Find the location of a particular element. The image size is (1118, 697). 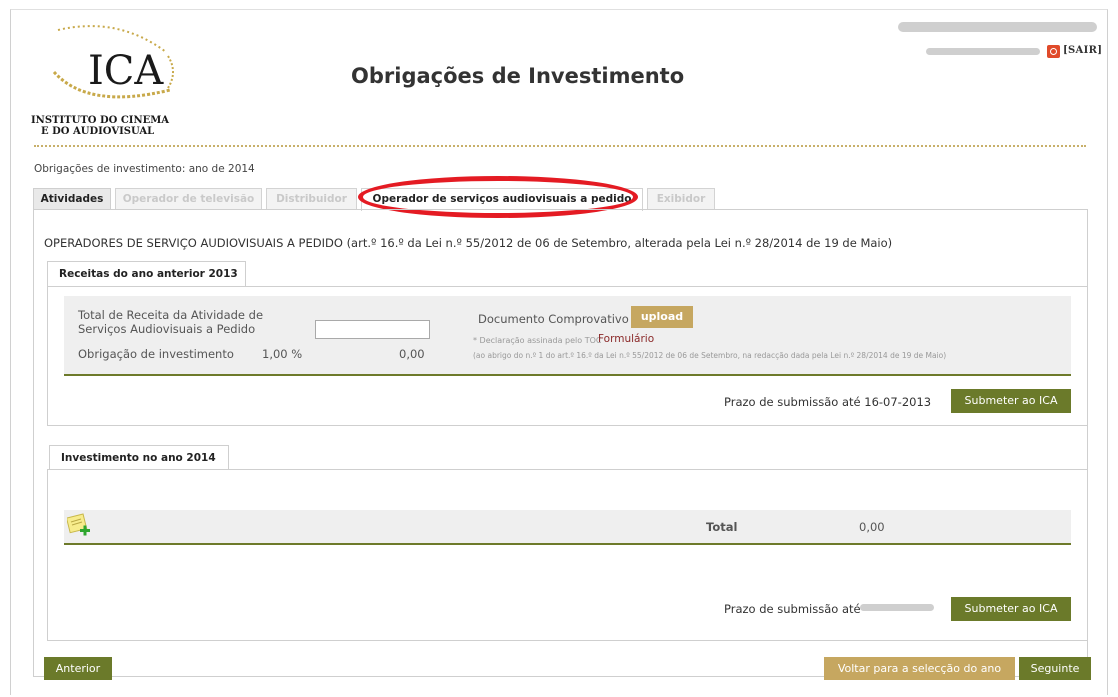

total-receita-input is located at coordinates (372, 329).